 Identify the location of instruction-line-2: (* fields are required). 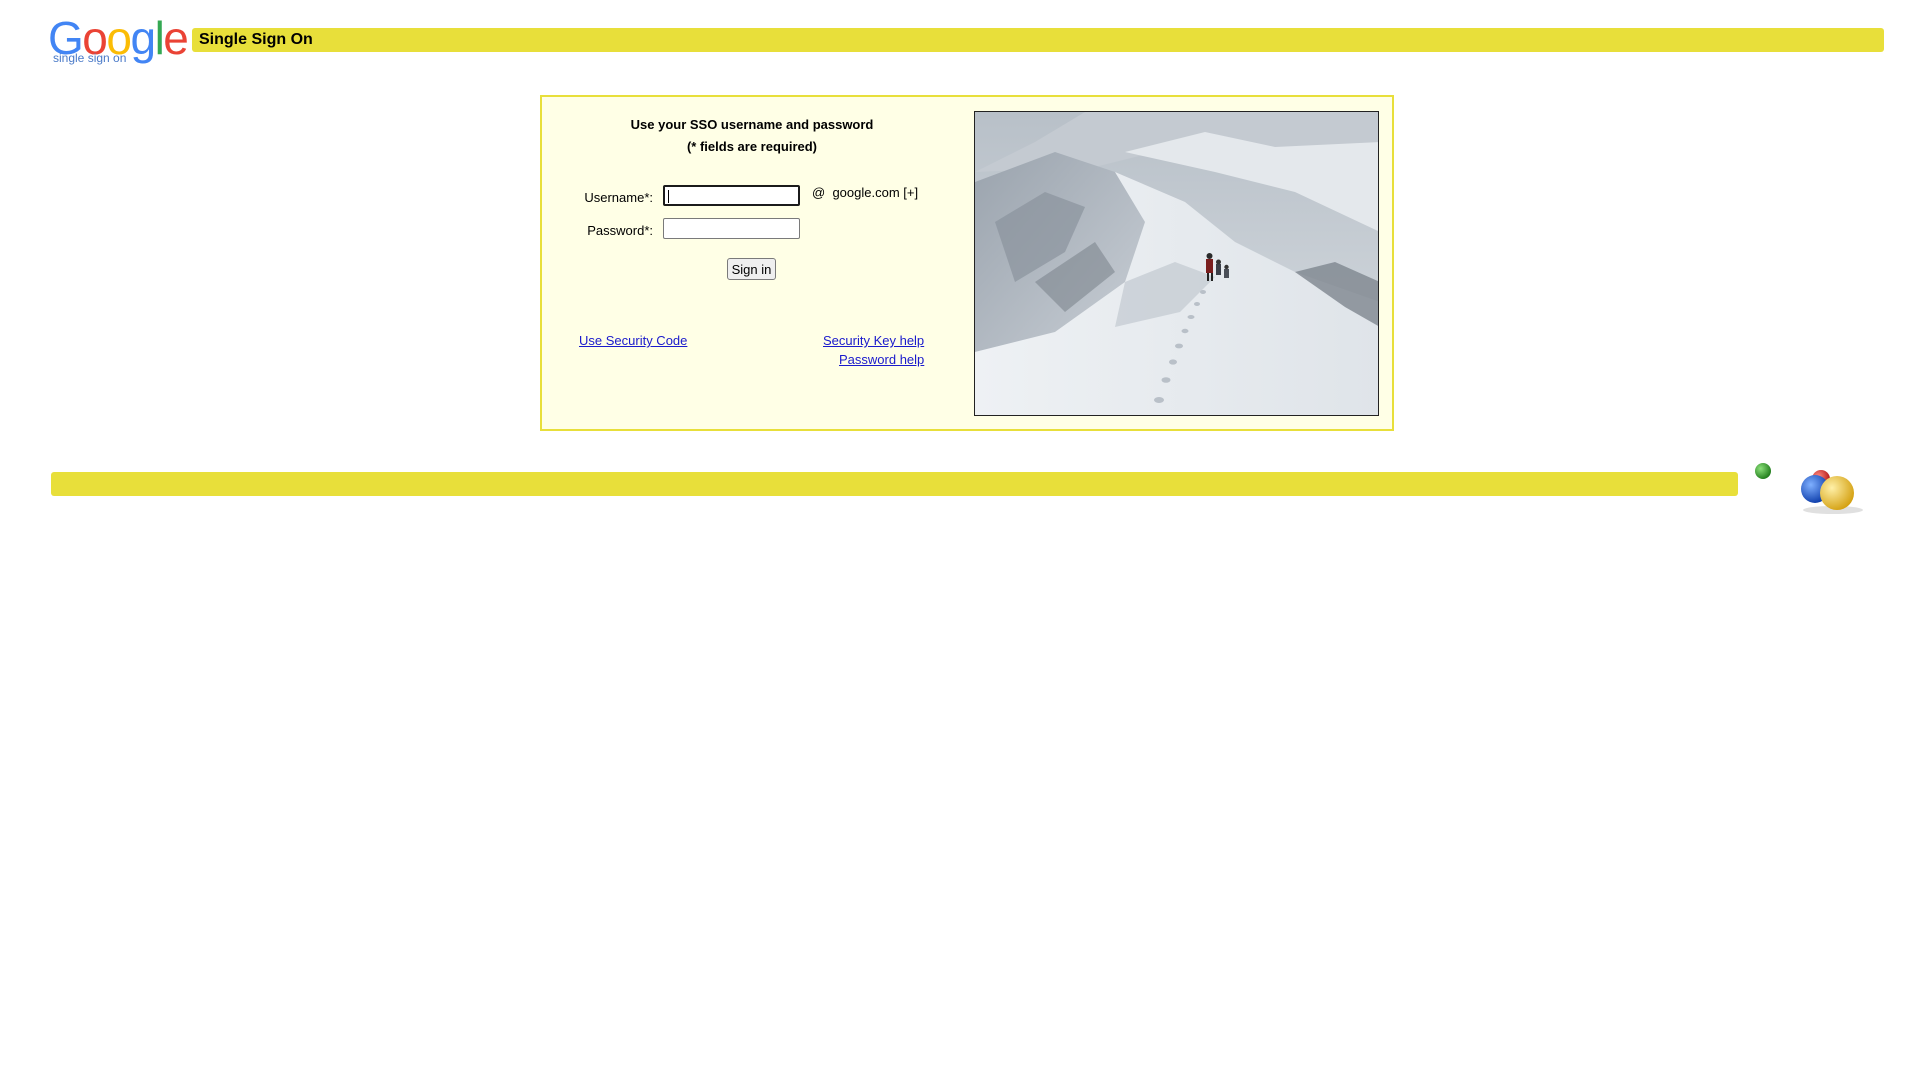
(752, 146).